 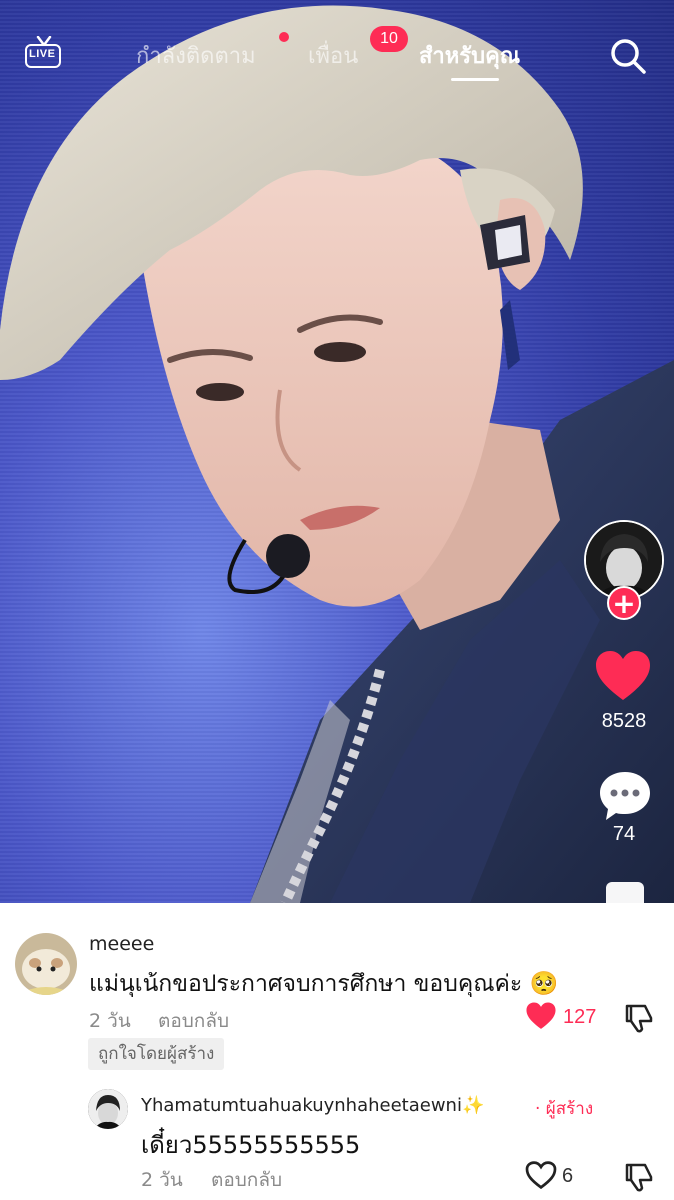 What do you see at coordinates (624, 721) in the screenshot?
I see `like-count: 8528` at bounding box center [624, 721].